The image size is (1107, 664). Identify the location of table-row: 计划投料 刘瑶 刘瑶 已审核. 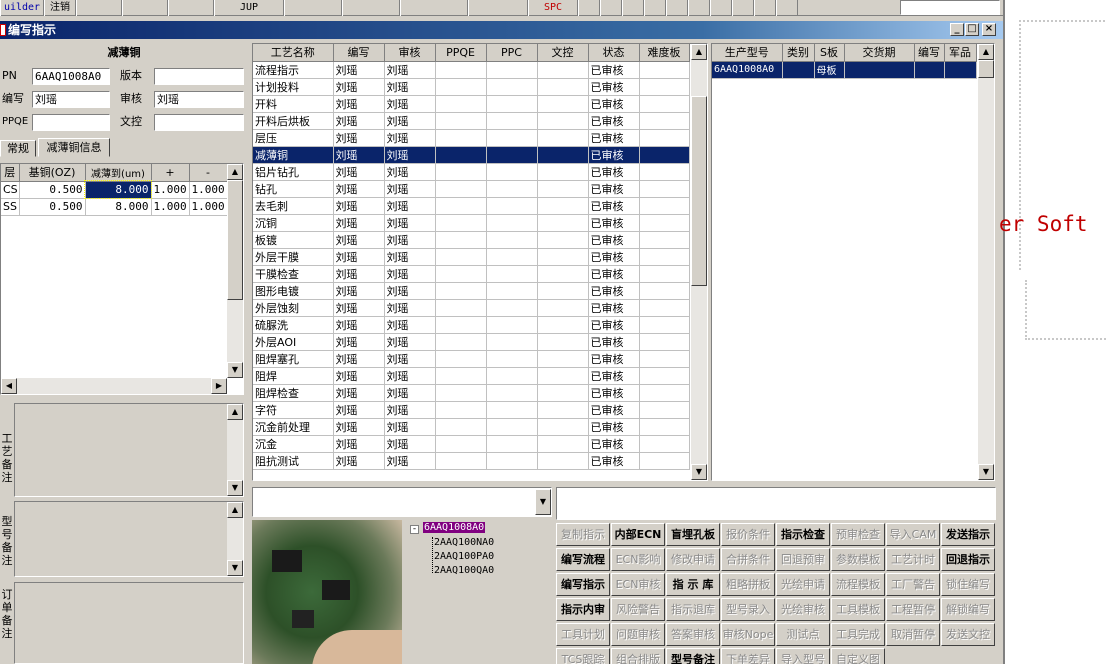
(471, 87).